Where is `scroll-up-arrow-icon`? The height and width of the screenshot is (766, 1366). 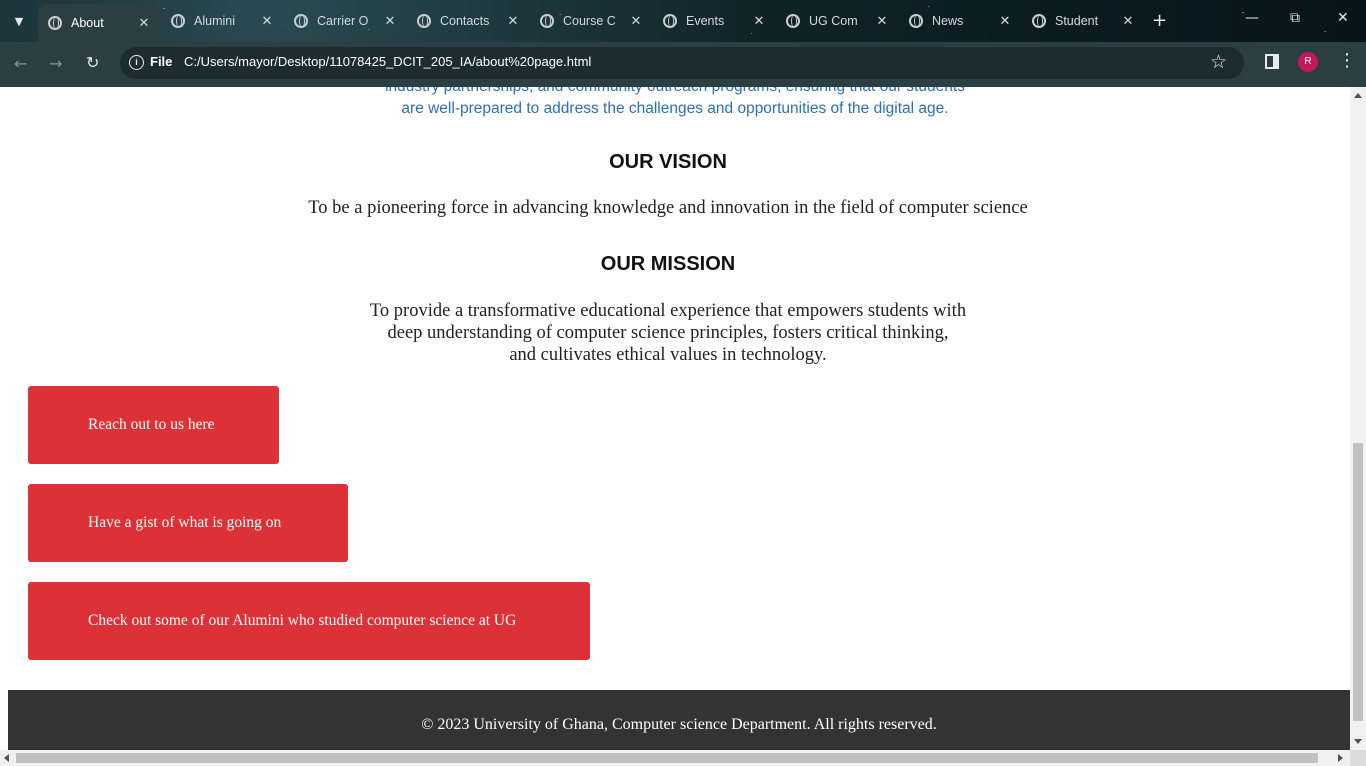 scroll-up-arrow-icon is located at coordinates (1358, 95).